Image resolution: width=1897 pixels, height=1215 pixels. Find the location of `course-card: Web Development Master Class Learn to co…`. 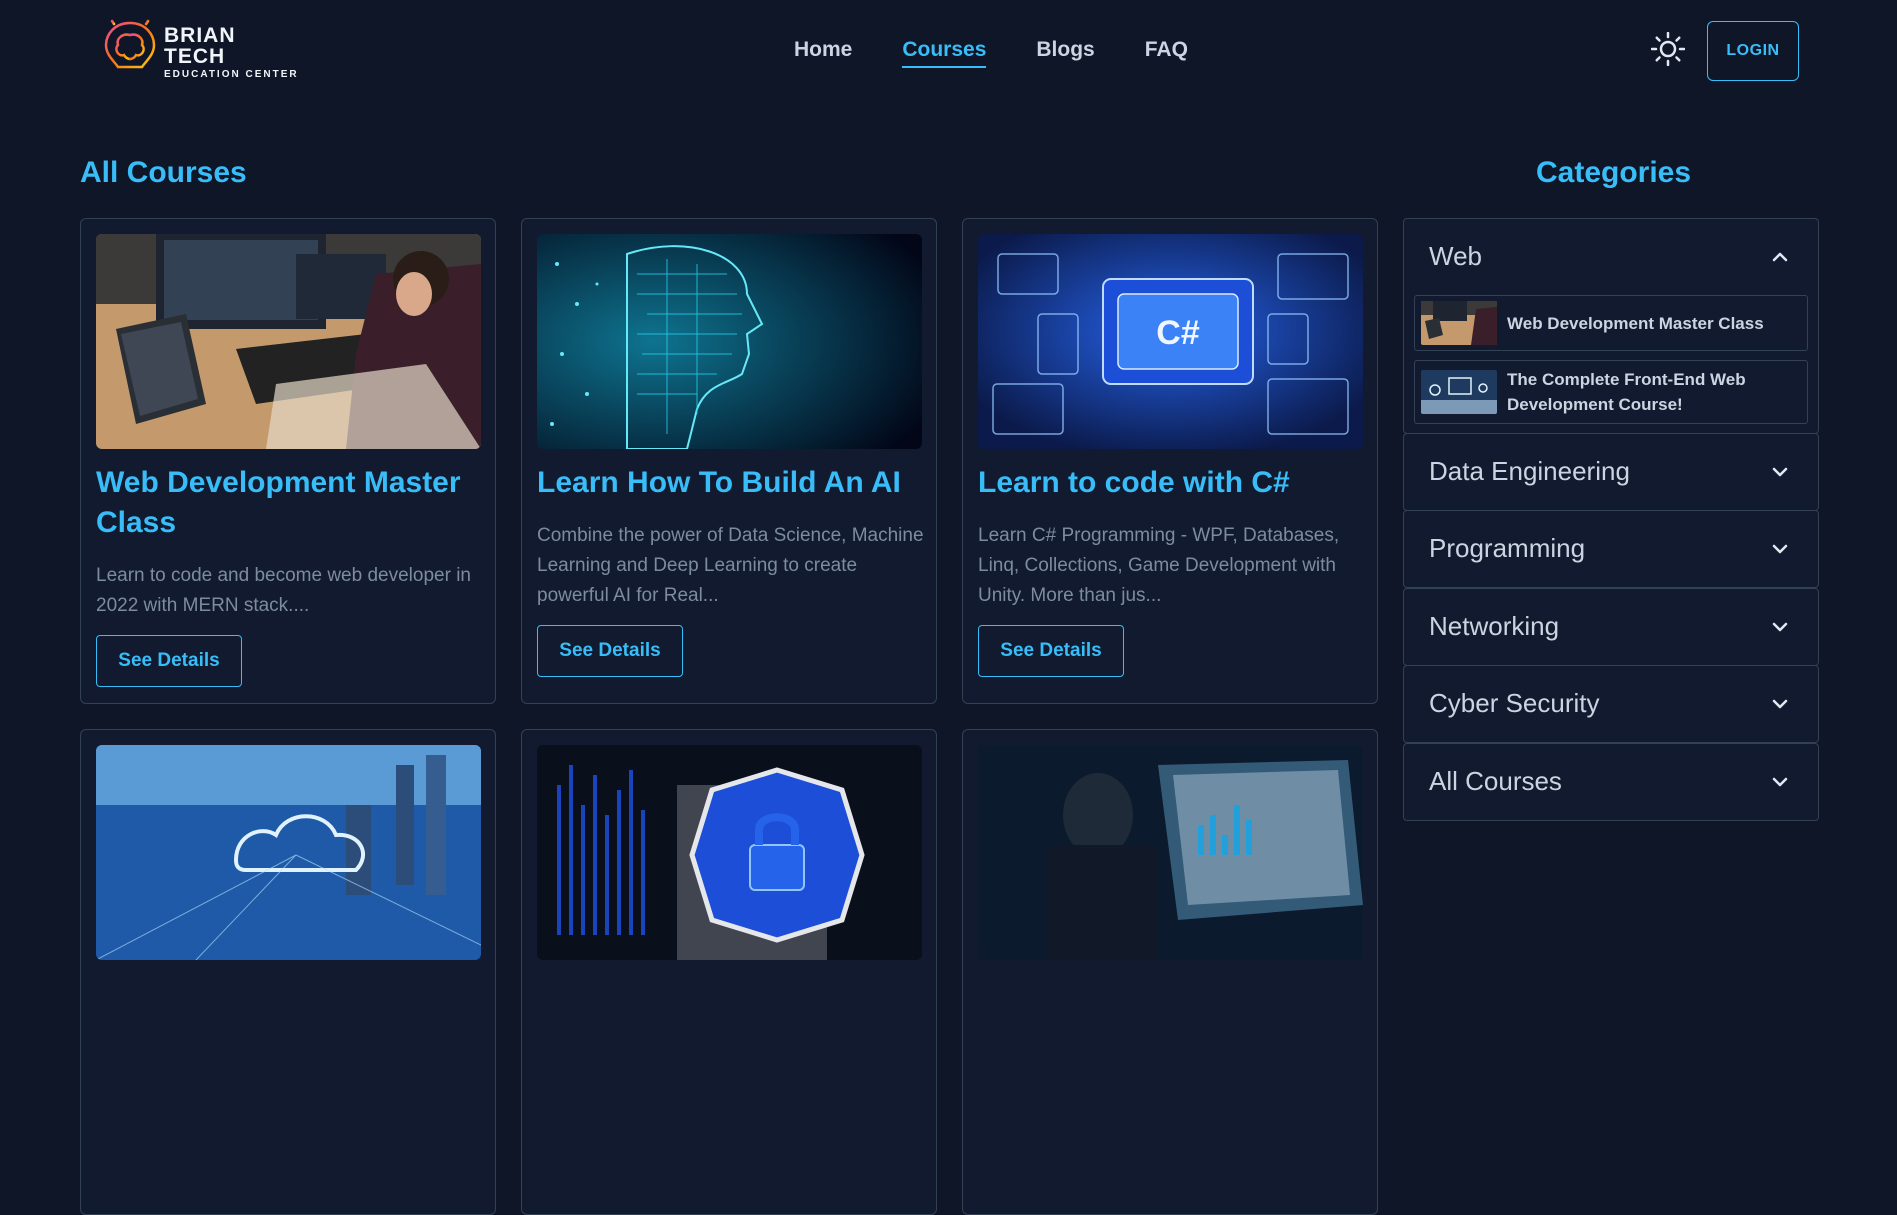

course-card: Web Development Master Class Learn to co… is located at coordinates (288, 461).